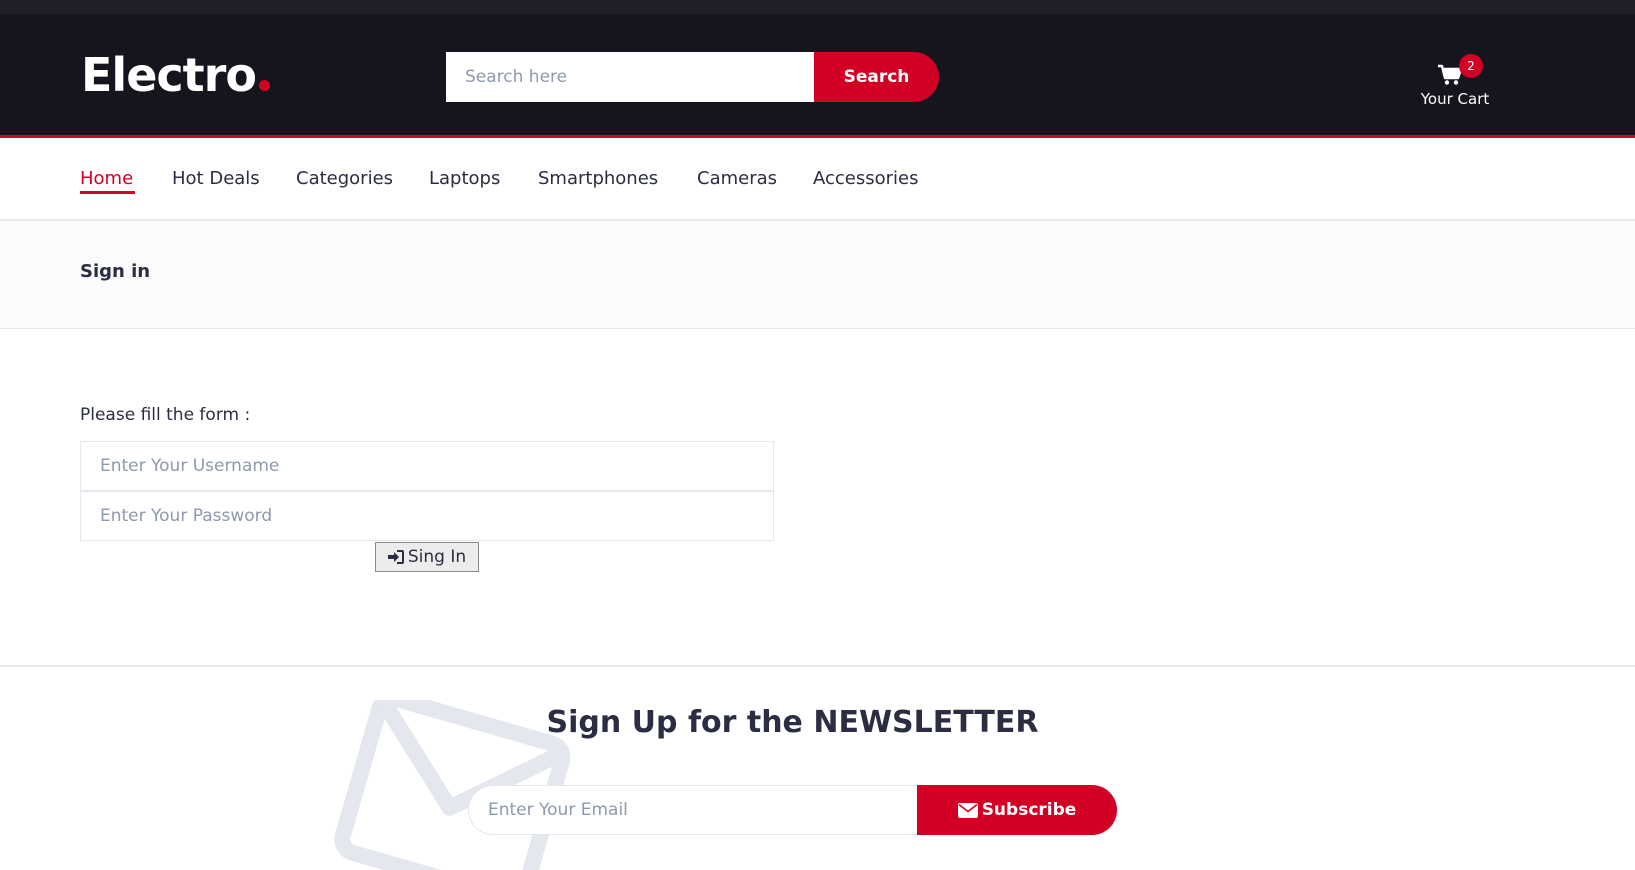  I want to click on section-divider, so click(817, 666).